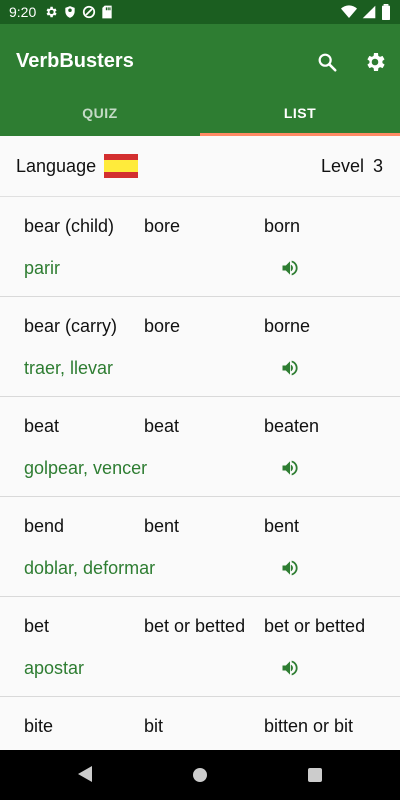  I want to click on level-label: Level, so click(342, 165).